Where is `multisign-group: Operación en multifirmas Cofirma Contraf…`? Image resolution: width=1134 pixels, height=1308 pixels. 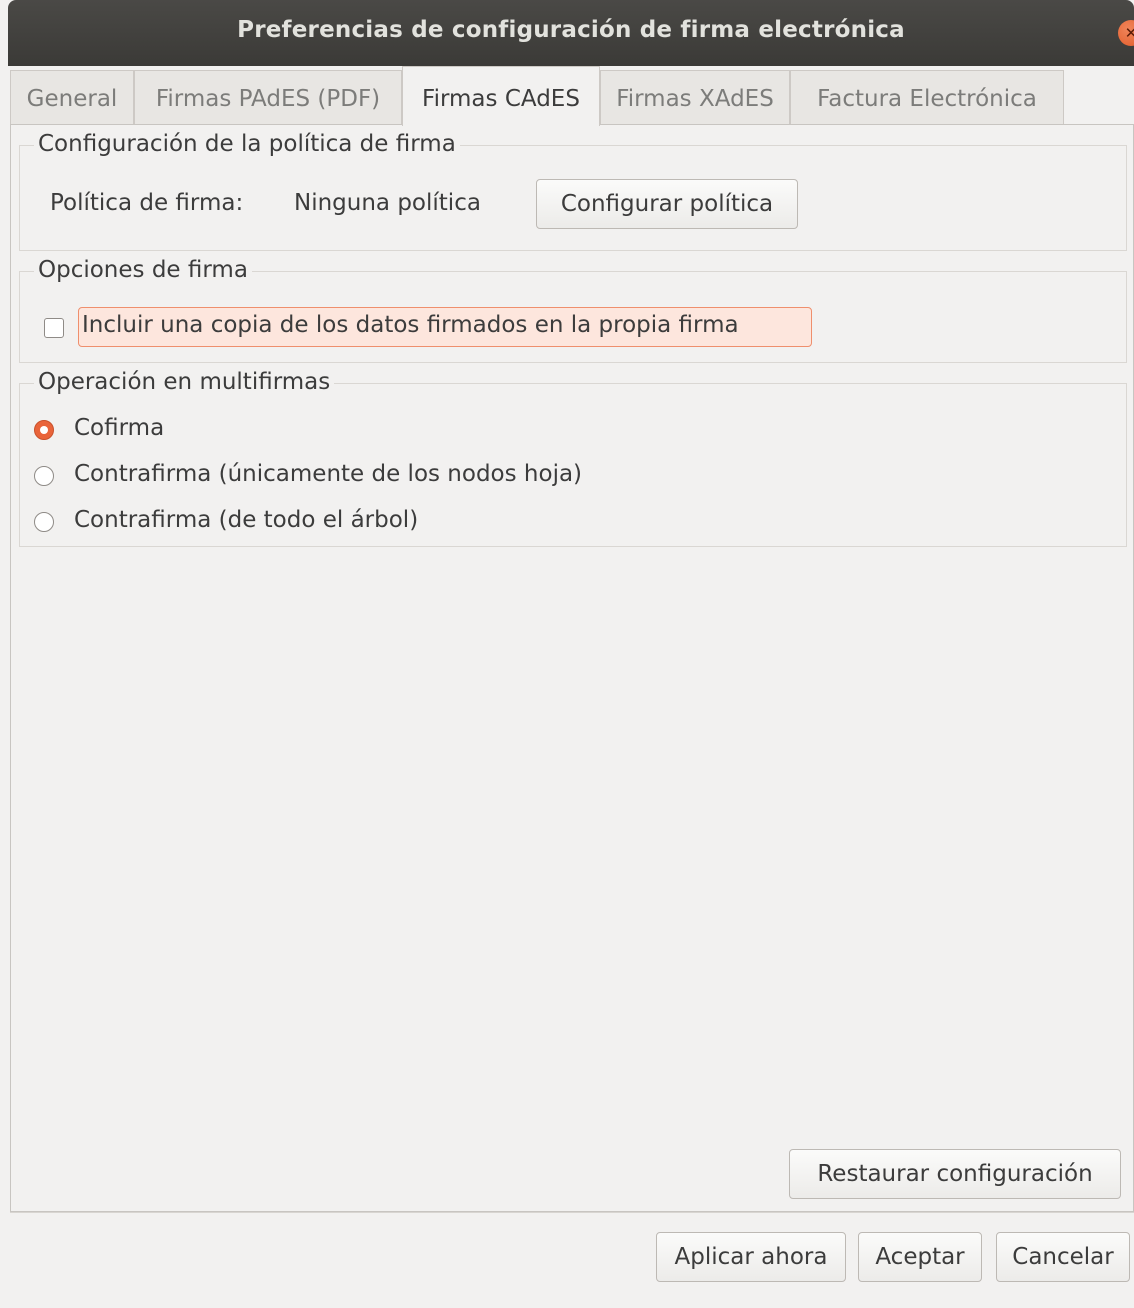
multisign-group: Operación en multifirmas Cofirma Contraf… is located at coordinates (573, 458).